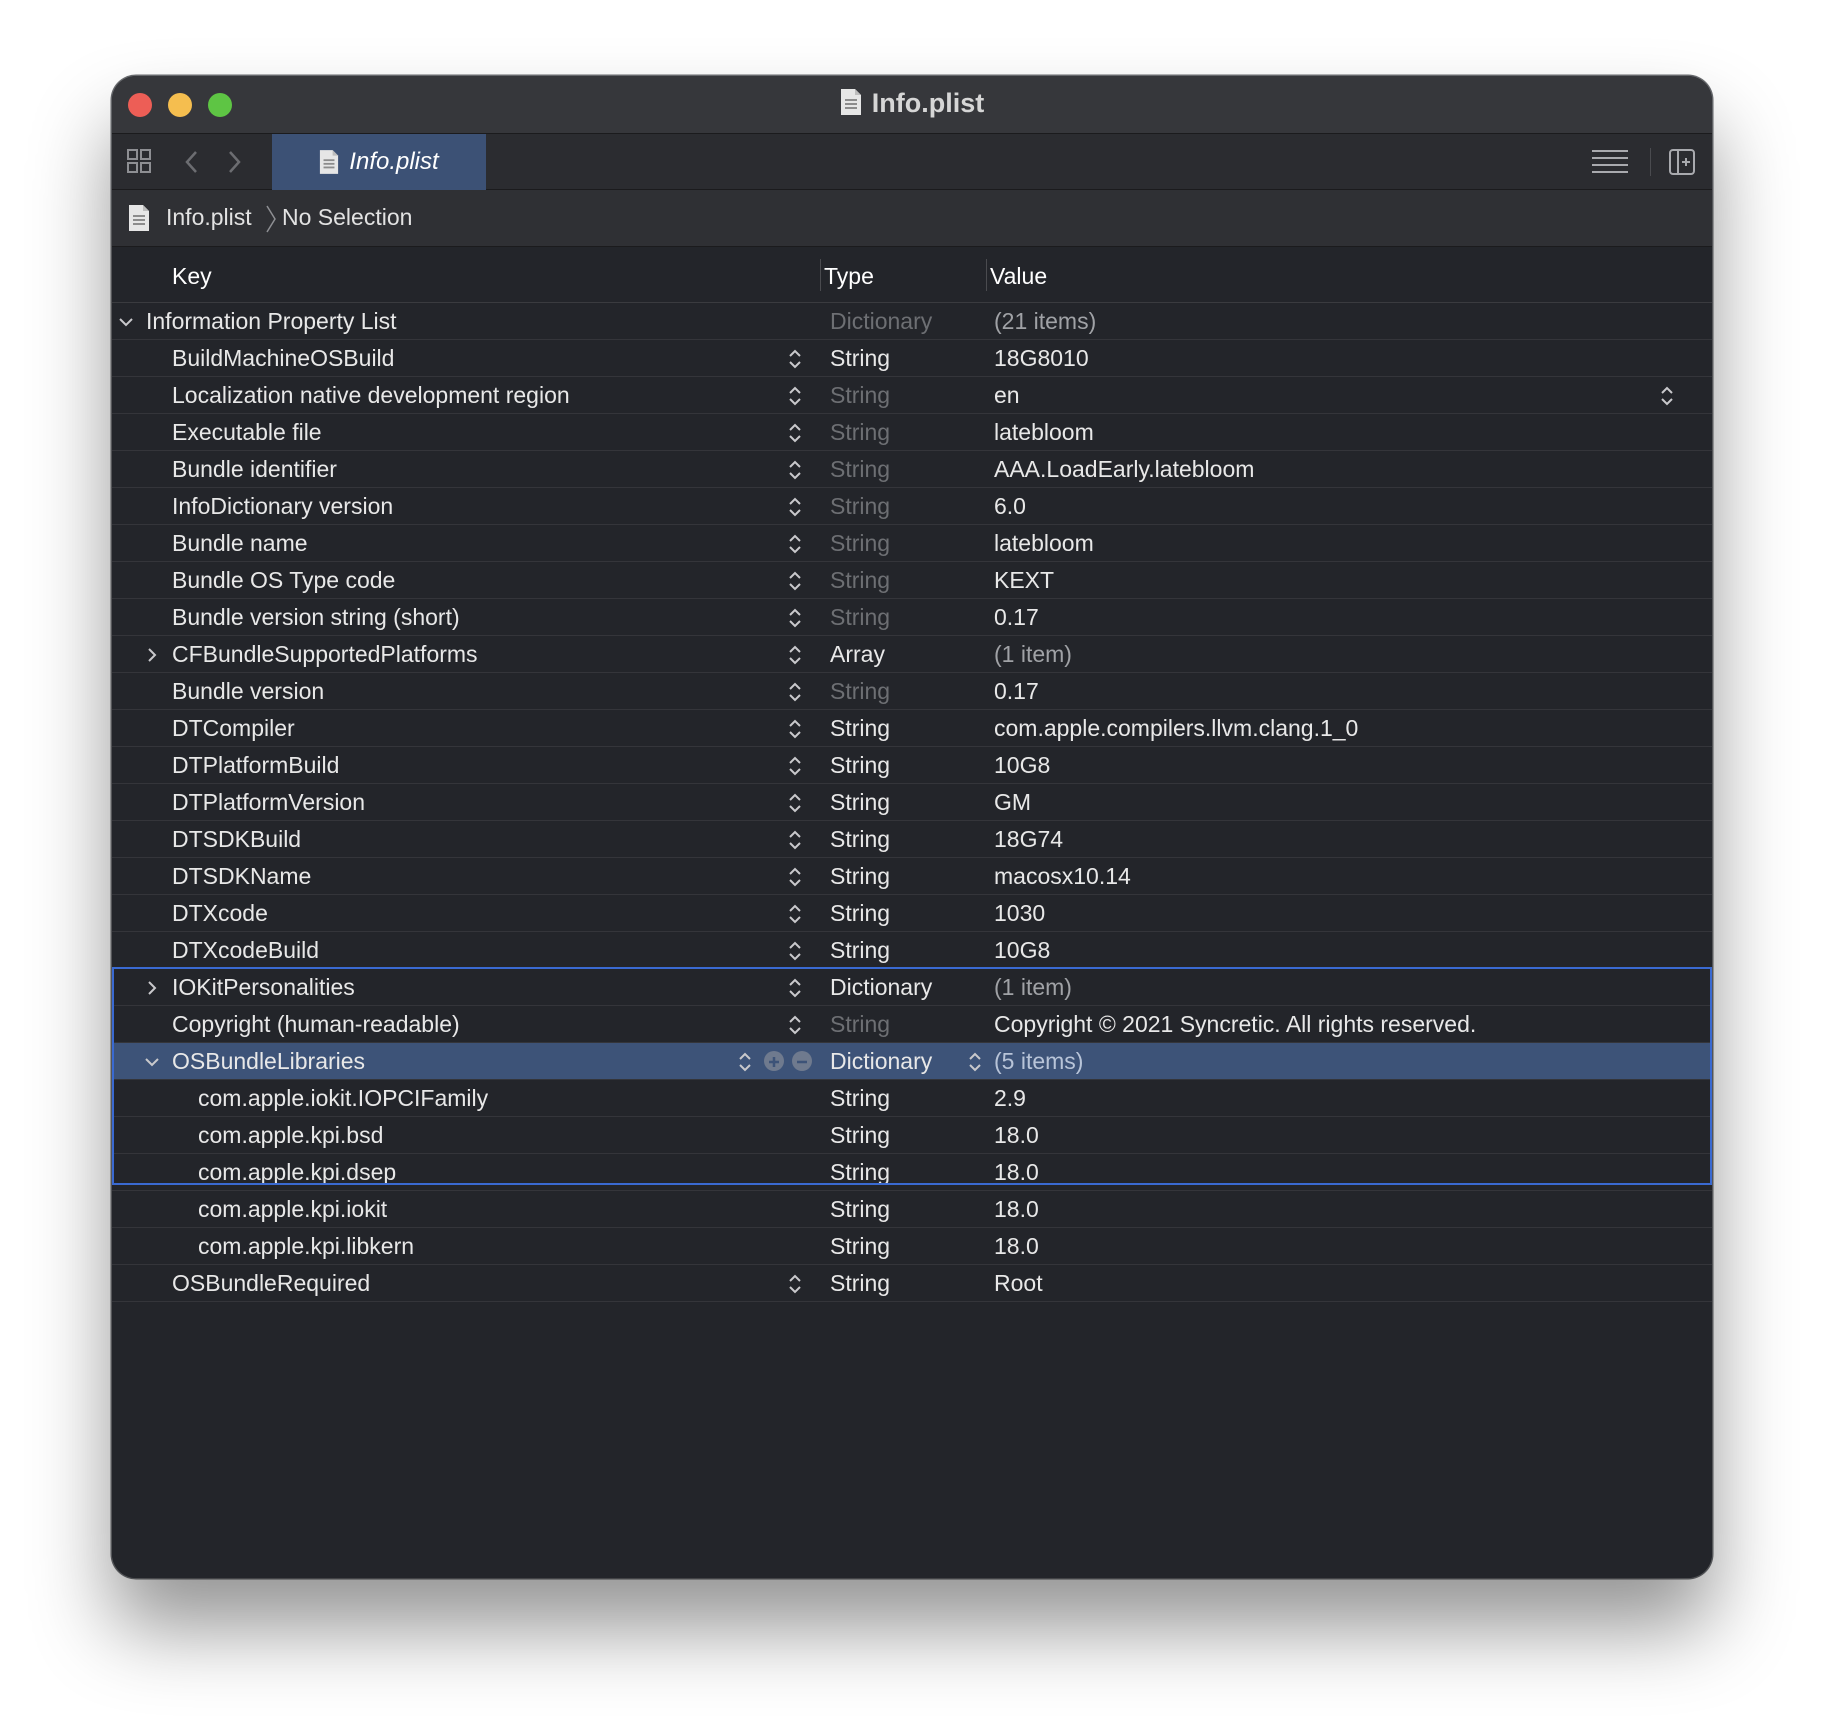  Describe the element at coordinates (912, 1209) in the screenshot. I see `plist-row: com.apple.kpi.iokit String 18.0` at that location.